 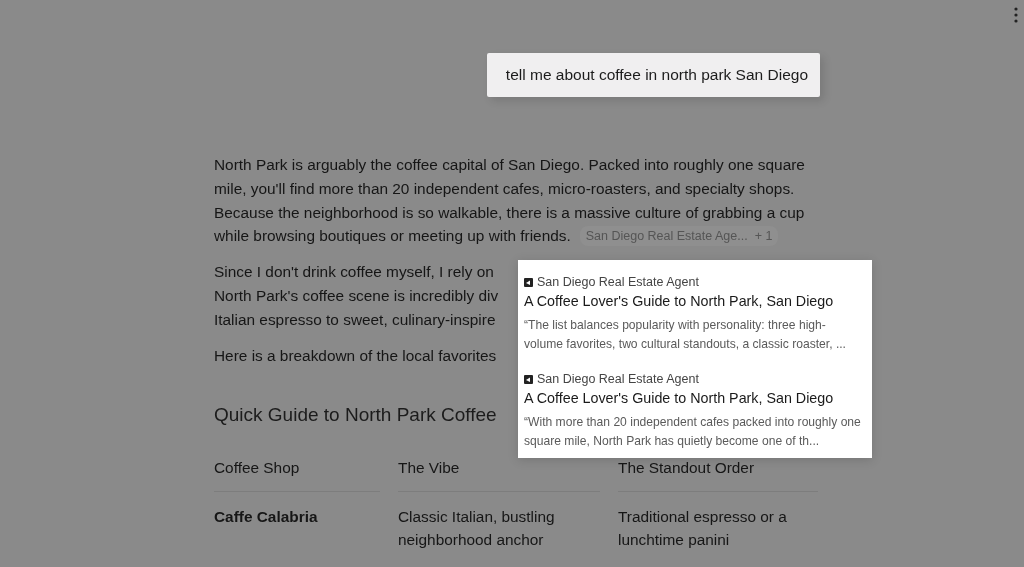 What do you see at coordinates (355, 355) in the screenshot?
I see `paragraph-line: Here is a breakdown of the local favorites` at bounding box center [355, 355].